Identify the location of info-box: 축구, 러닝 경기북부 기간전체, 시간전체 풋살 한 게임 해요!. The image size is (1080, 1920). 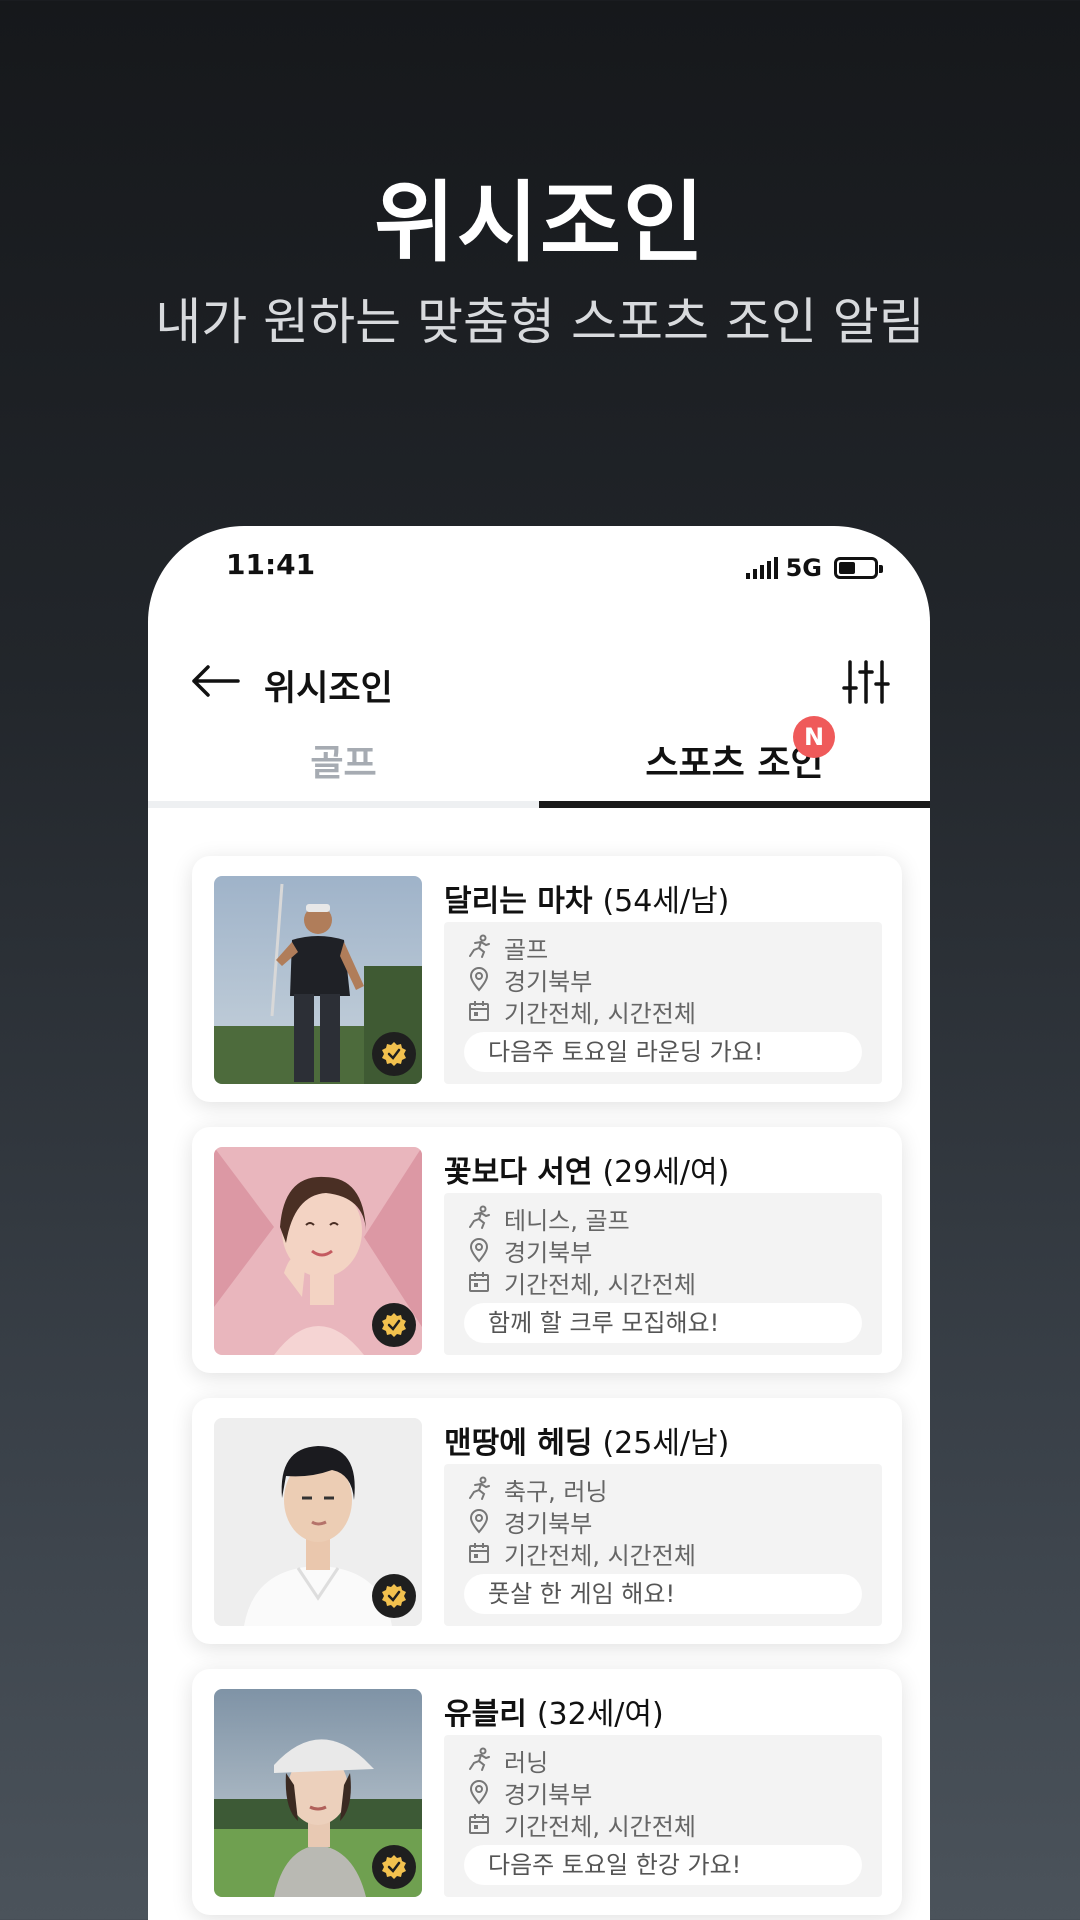
(663, 1545).